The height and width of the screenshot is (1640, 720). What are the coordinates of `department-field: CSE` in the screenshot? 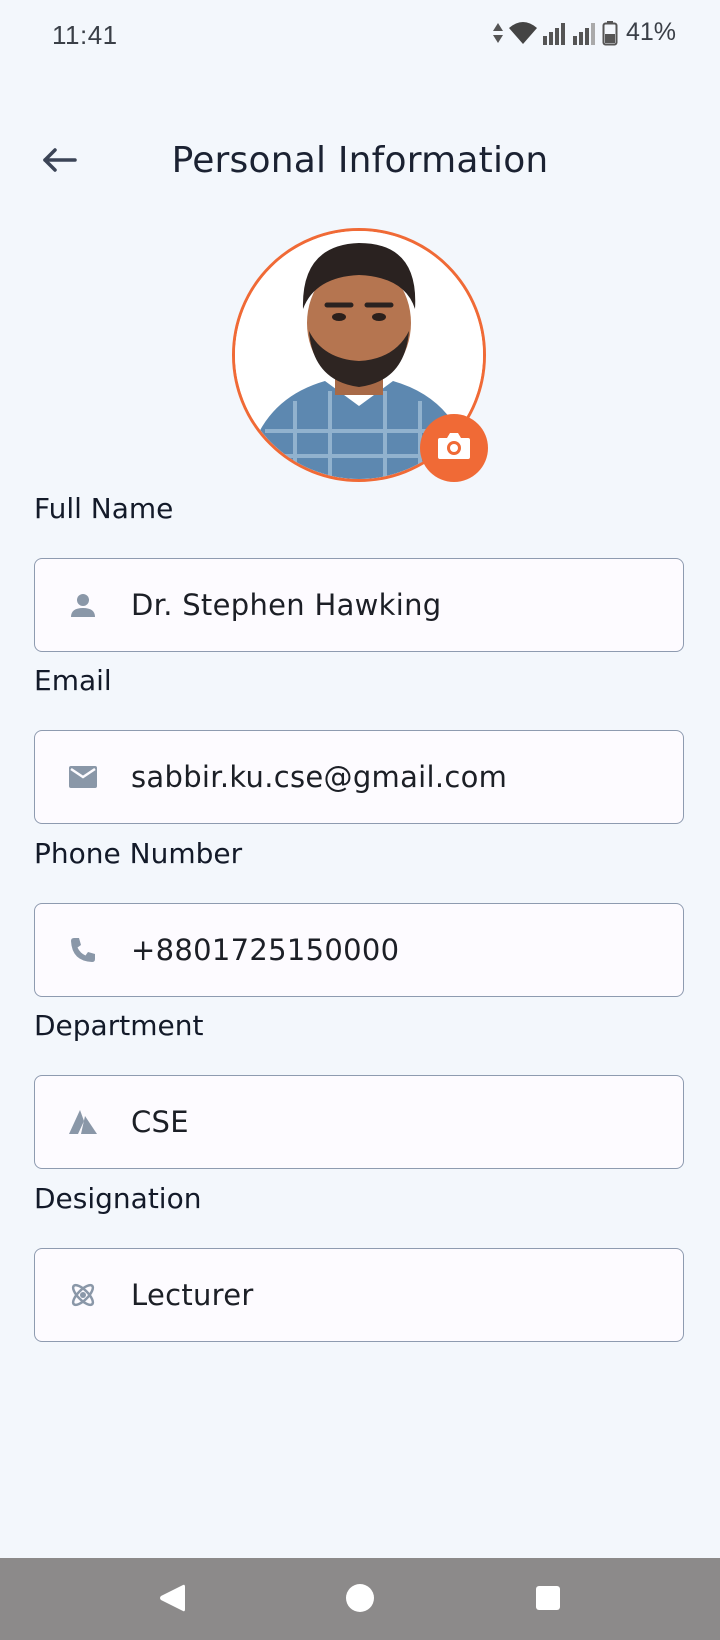 It's located at (359, 1122).